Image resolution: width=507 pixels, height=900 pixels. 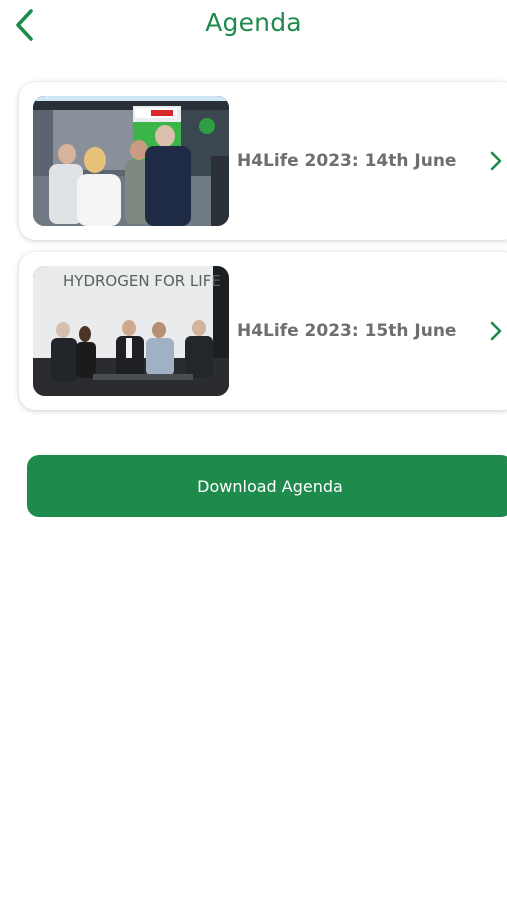 What do you see at coordinates (267, 486) in the screenshot?
I see `download-agenda-button: Download Agenda` at bounding box center [267, 486].